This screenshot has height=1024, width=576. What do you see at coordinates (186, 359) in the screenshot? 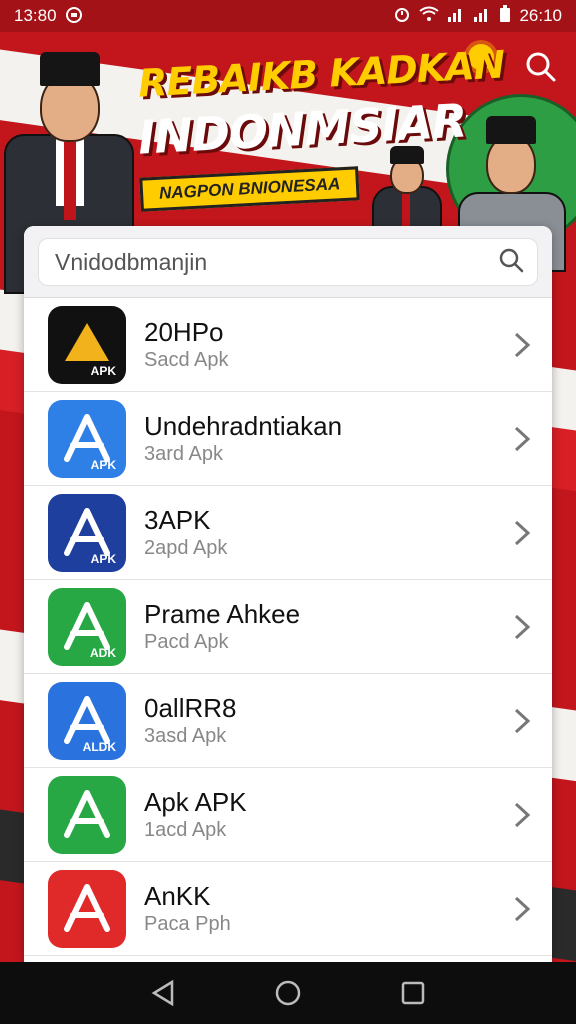
I see `app-subtitle: Sacd Apk` at bounding box center [186, 359].